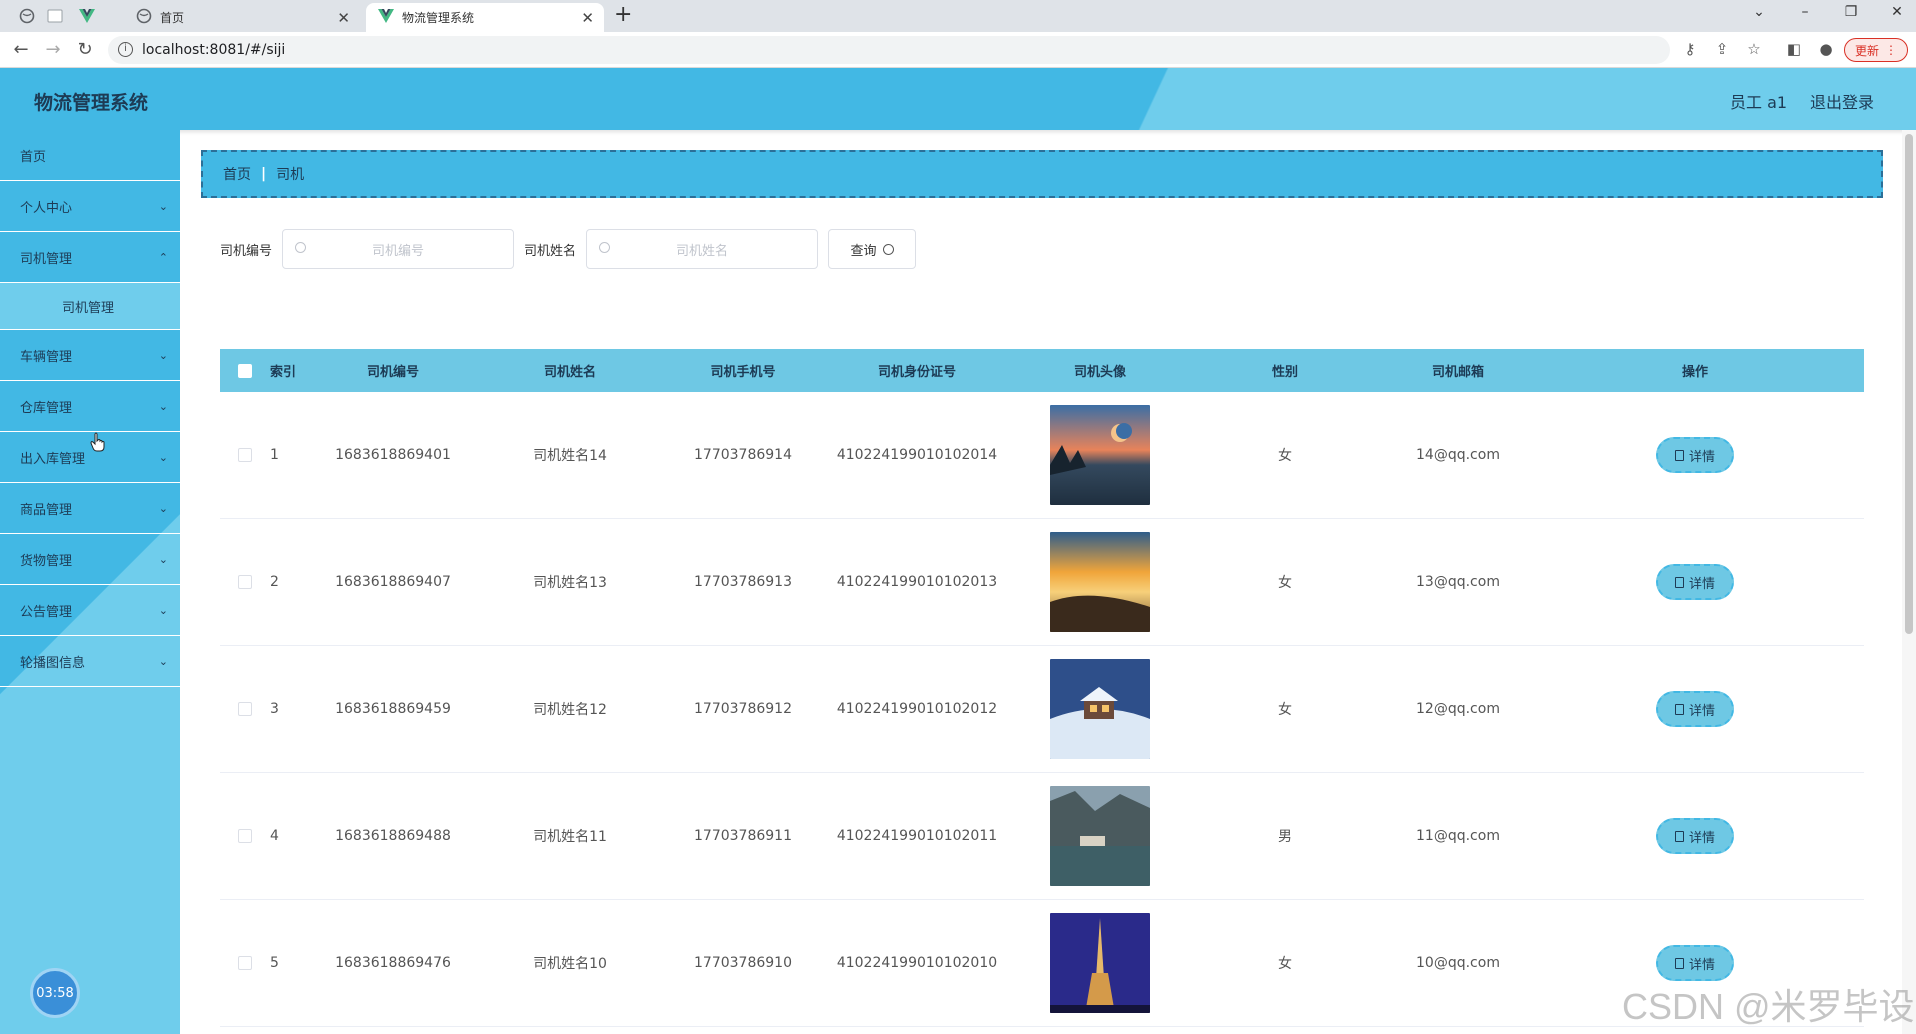  Describe the element at coordinates (393, 582) in the screenshot. I see `cell-number: 1683618869407` at that location.